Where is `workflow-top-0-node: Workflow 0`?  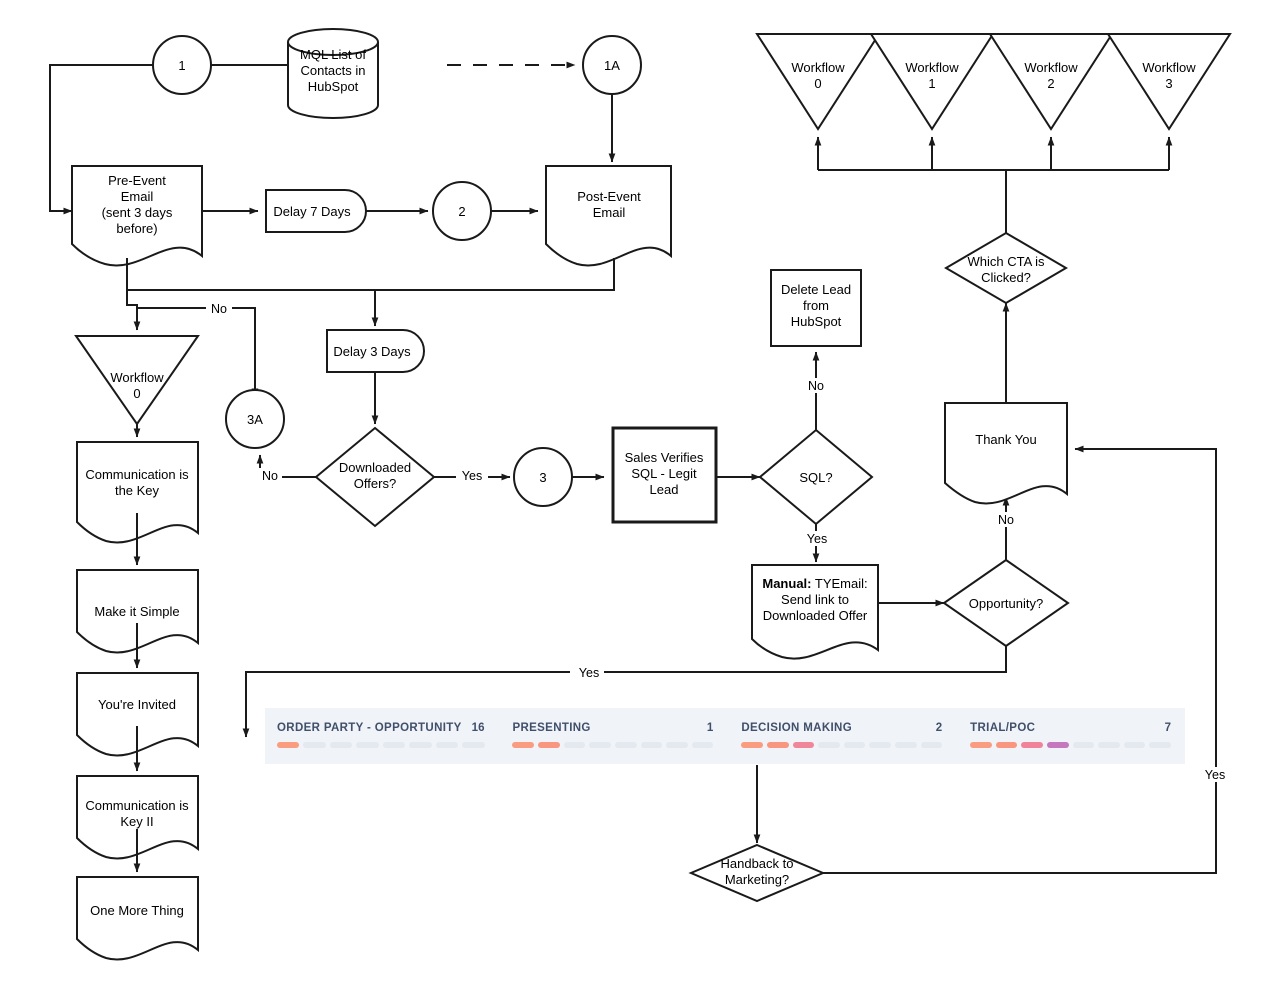 workflow-top-0-node: Workflow 0 is located at coordinates (818, 82).